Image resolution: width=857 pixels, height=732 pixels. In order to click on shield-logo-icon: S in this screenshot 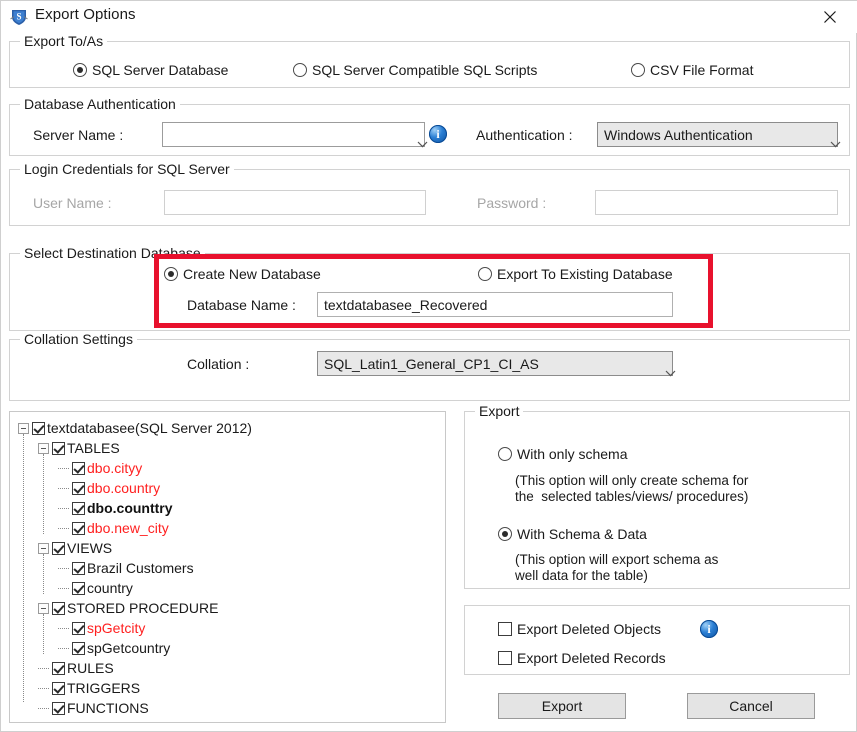, I will do `click(19, 17)`.